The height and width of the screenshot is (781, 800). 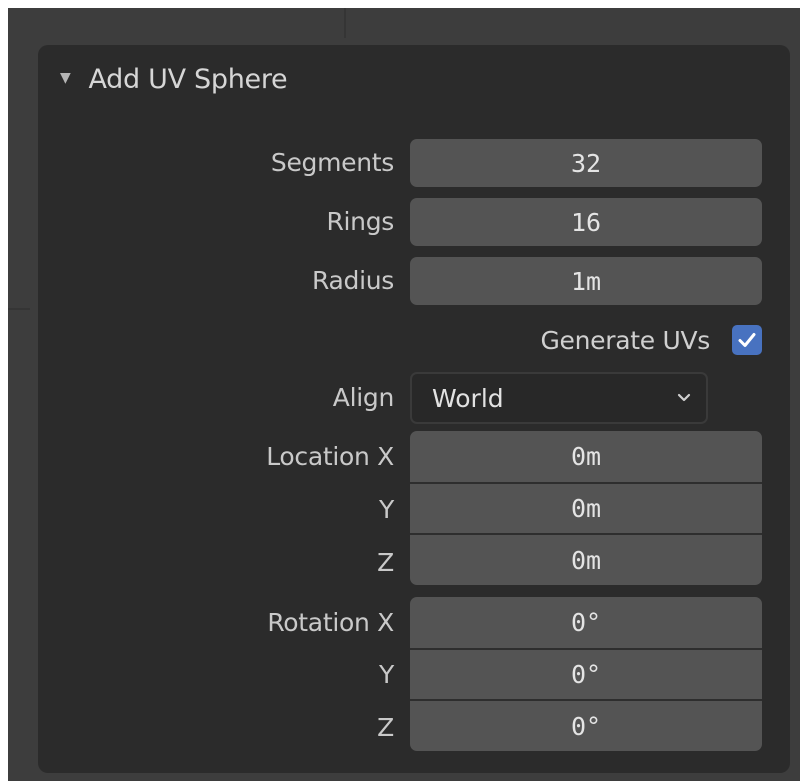 I want to click on location-z-label: Z, so click(x=385, y=562).